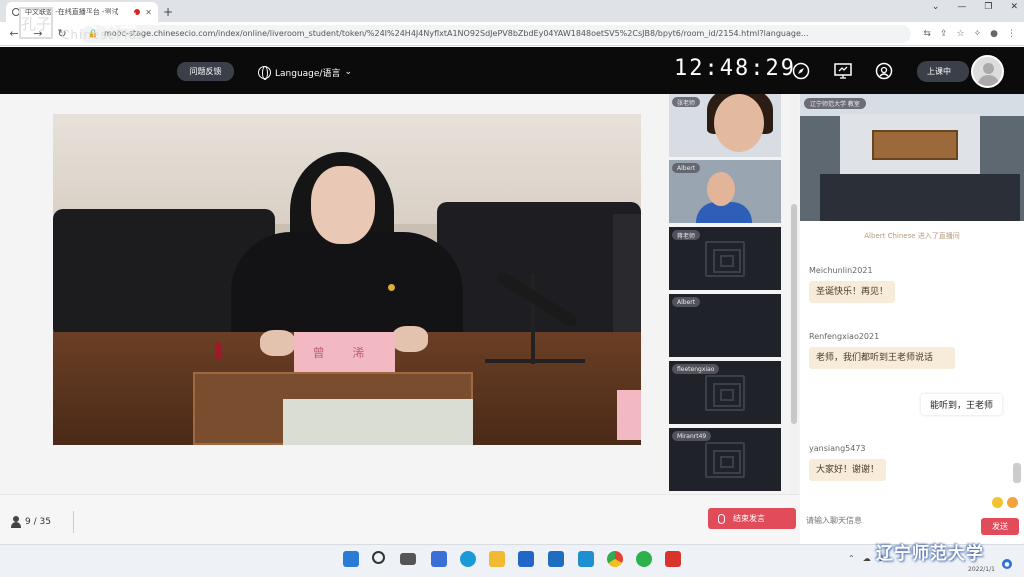 The width and height of the screenshot is (1024, 577). Describe the element at coordinates (686, 235) in the screenshot. I see `participant-label: 蒋老师` at that location.